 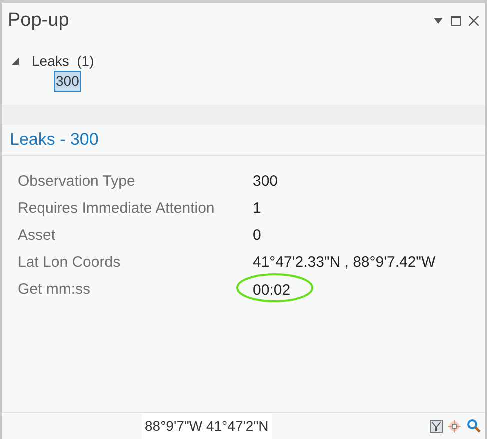 What do you see at coordinates (257, 209) in the screenshot?
I see `field-value: 1` at bounding box center [257, 209].